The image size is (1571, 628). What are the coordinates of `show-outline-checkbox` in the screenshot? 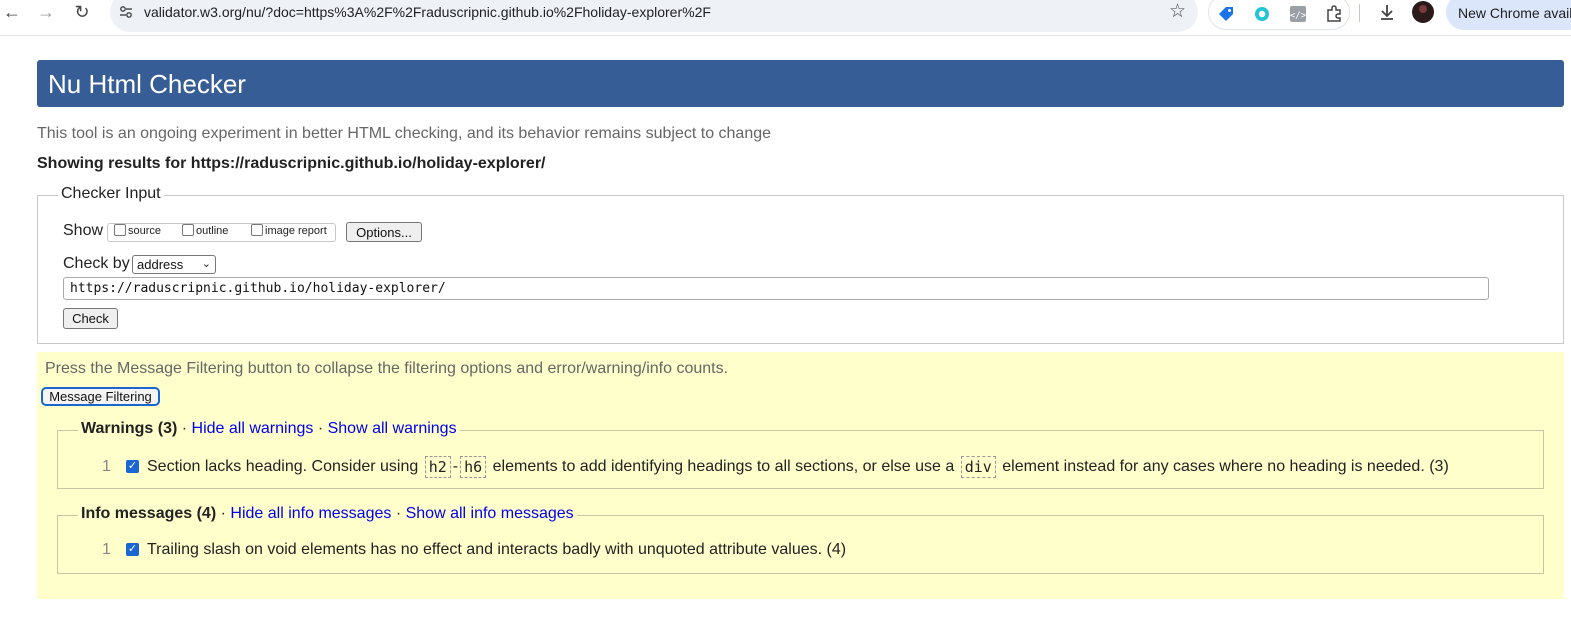 It's located at (188, 230).